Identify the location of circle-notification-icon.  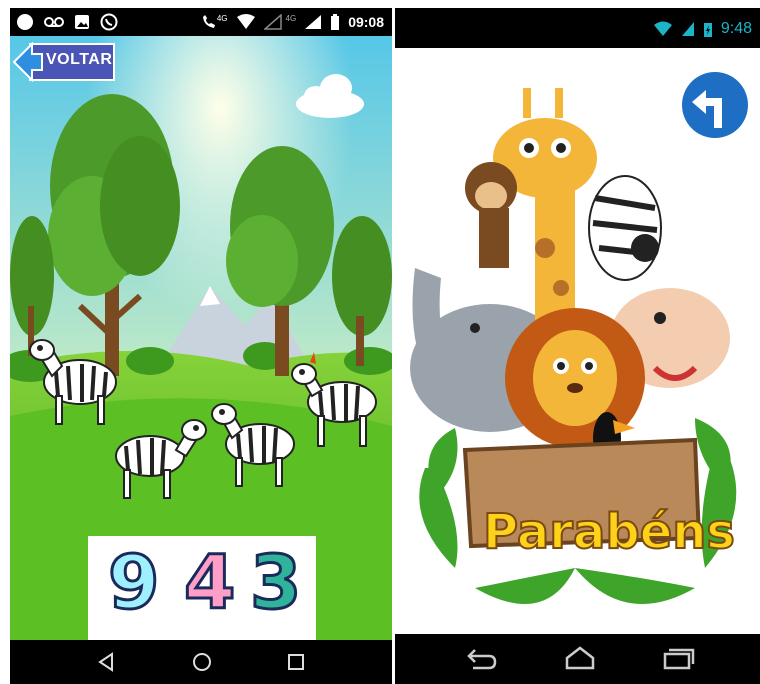
(25, 22).